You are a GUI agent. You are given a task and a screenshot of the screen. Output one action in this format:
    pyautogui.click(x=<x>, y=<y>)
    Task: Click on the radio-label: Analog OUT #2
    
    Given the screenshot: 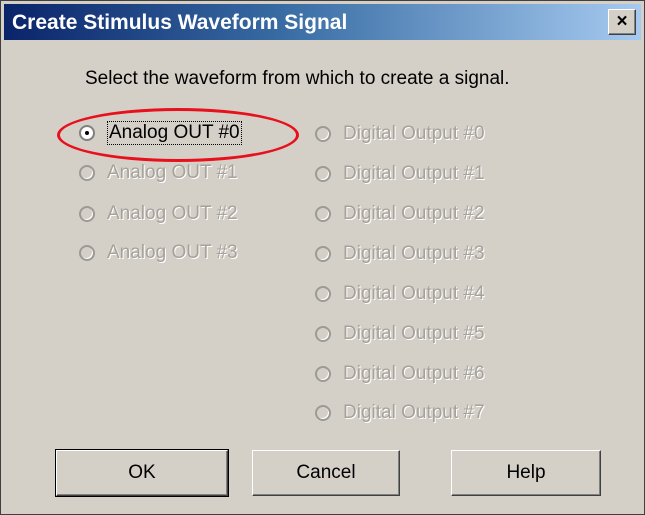 What is the action you would take?
    pyautogui.click(x=172, y=213)
    